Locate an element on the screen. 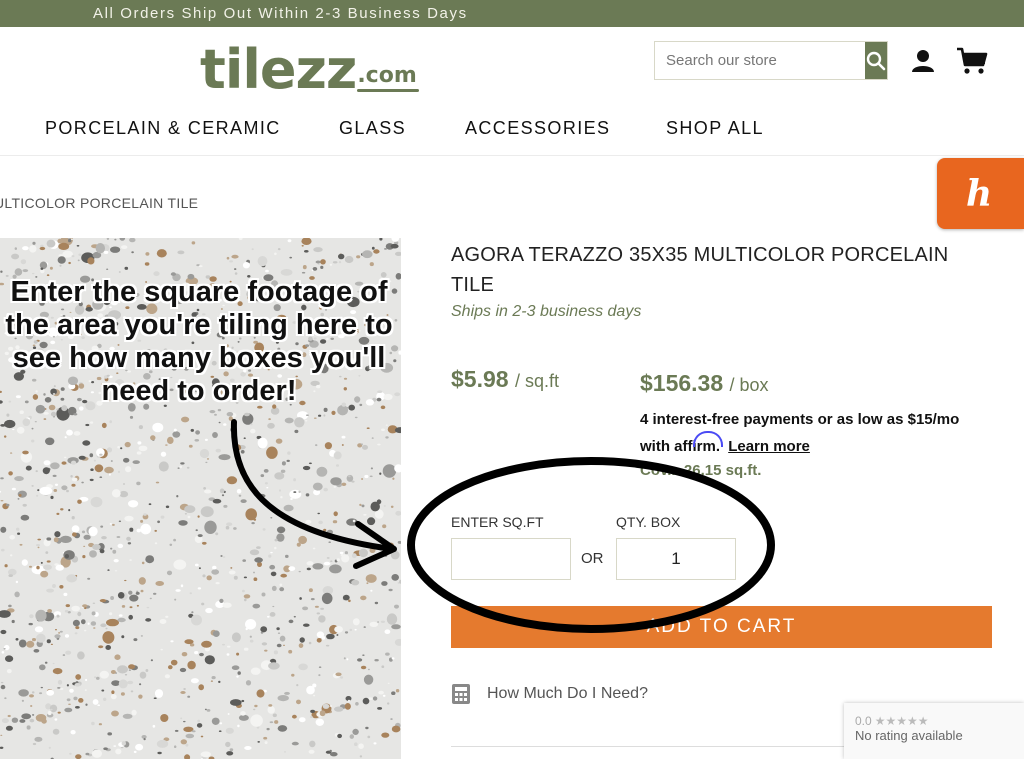 The image size is (1024, 759). search-bar is located at coordinates (771, 60).